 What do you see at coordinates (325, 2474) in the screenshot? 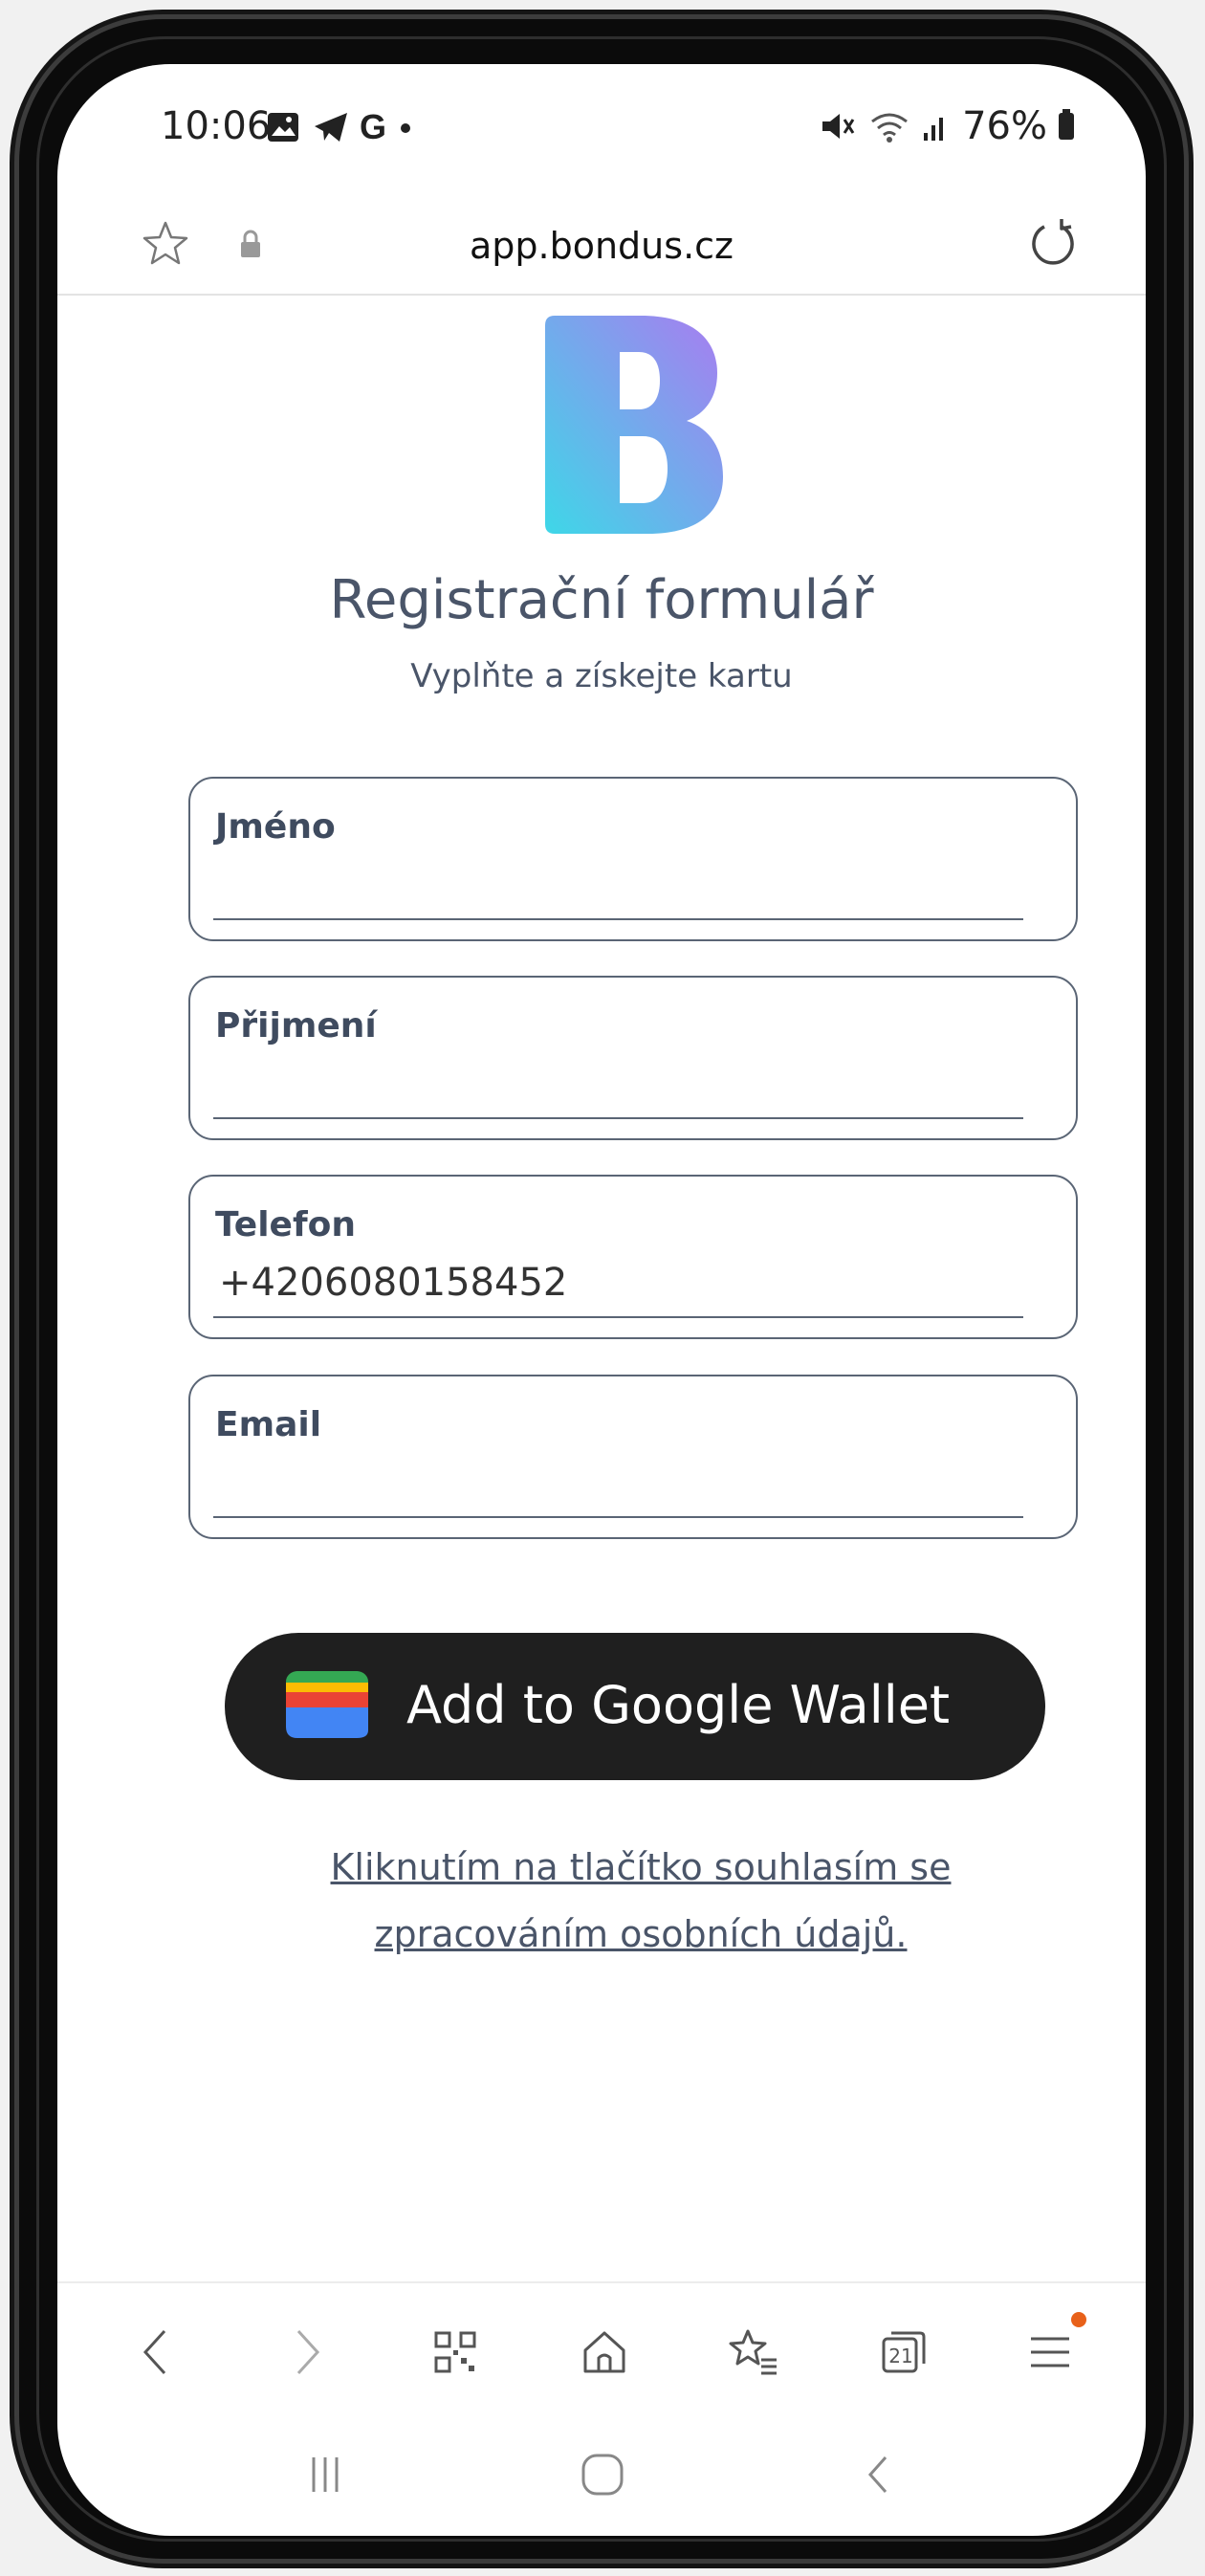
I see `recent-apps-icon` at bounding box center [325, 2474].